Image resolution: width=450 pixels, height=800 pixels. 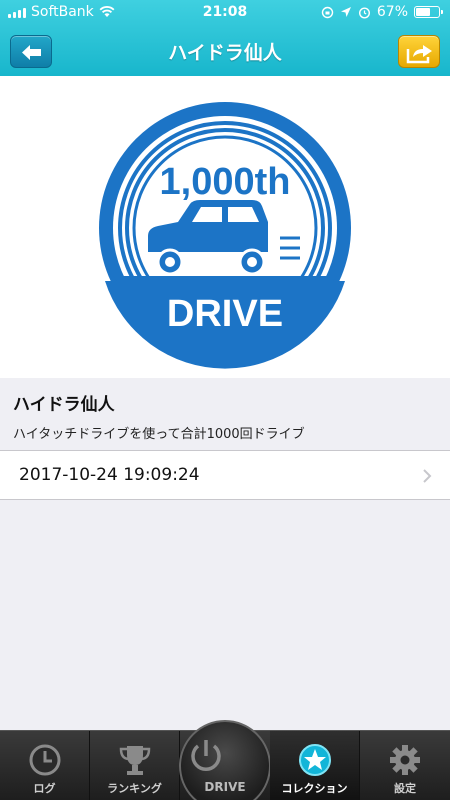 I want to click on tab-ranking: ランキング, so click(x=135, y=765).